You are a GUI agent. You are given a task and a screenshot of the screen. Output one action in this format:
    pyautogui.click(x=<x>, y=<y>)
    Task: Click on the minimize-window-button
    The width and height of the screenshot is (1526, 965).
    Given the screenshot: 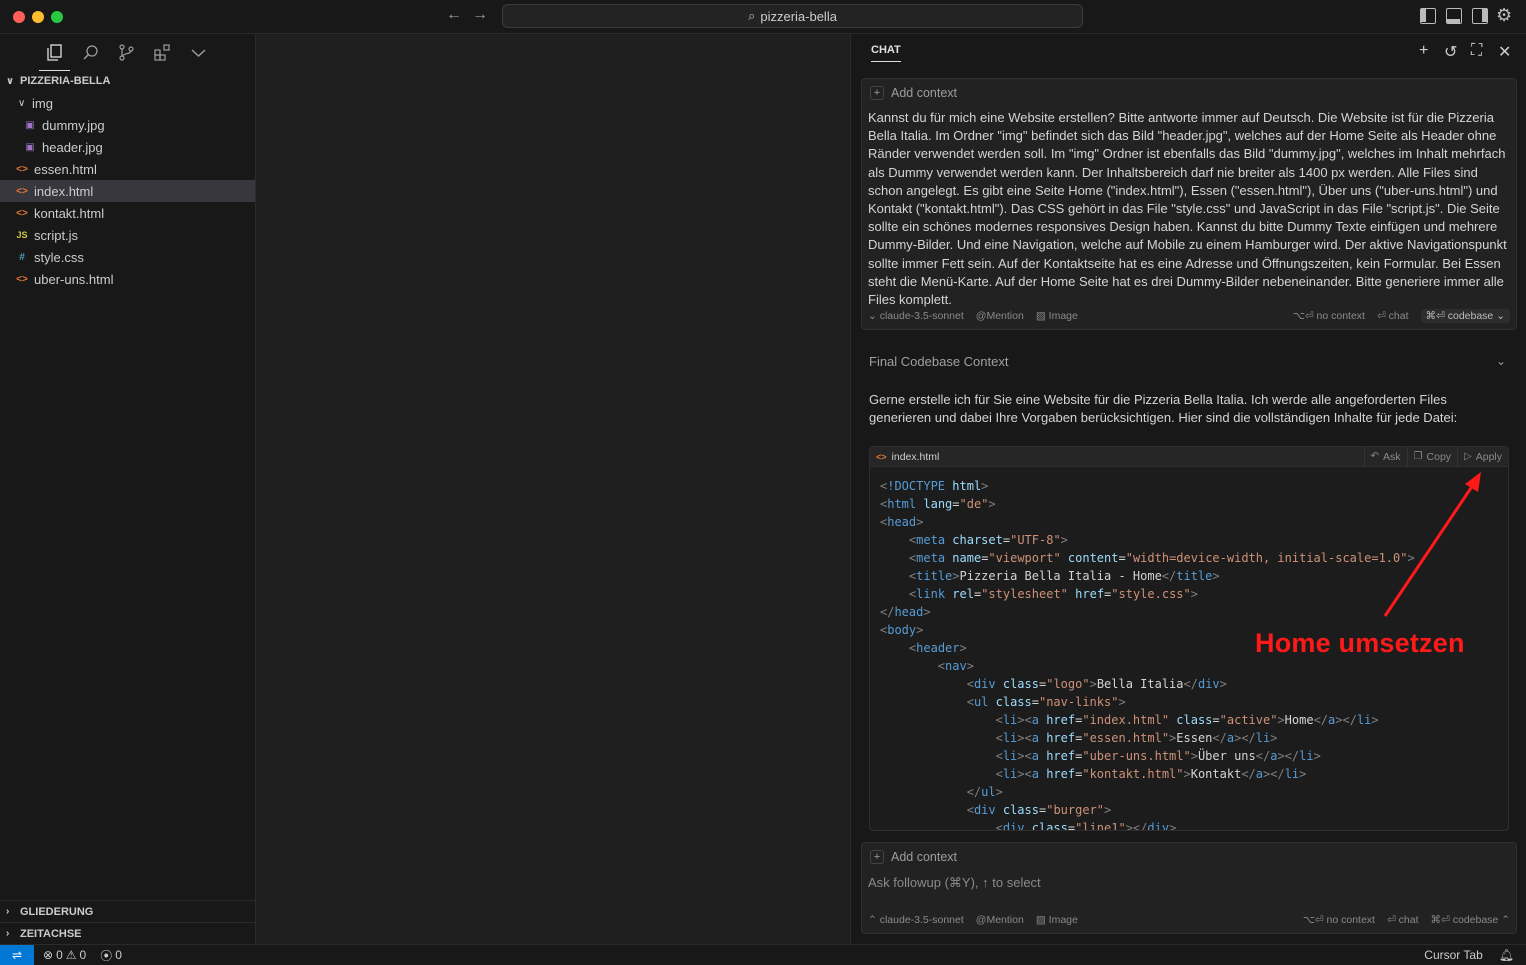 What is the action you would take?
    pyautogui.click(x=38, y=17)
    